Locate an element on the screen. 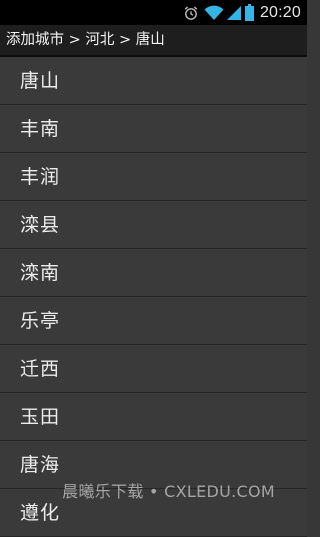 This screenshot has width=320, height=537. status-icons: 20:20 is located at coordinates (245, 12).